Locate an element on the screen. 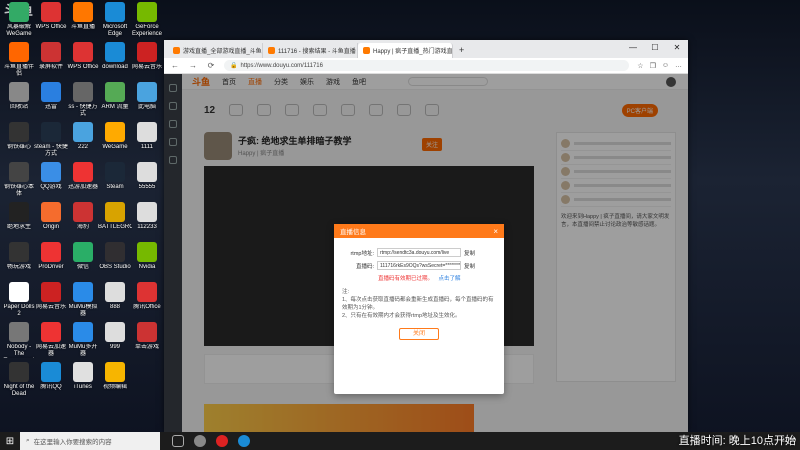 The image size is (800, 450). desktop-icon: 迅游加速器 is located at coordinates (83, 176).